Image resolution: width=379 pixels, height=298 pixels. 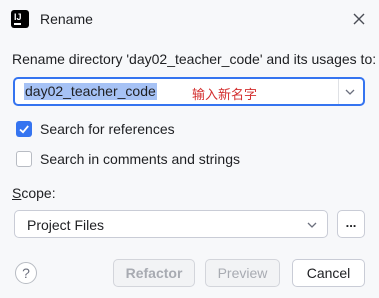 I want to click on scope-label: Scope:, so click(x=34, y=193).